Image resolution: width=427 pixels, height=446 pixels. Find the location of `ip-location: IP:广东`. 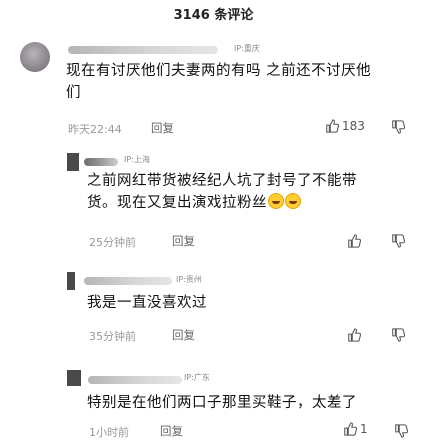

ip-location: IP:广东 is located at coordinates (197, 377).